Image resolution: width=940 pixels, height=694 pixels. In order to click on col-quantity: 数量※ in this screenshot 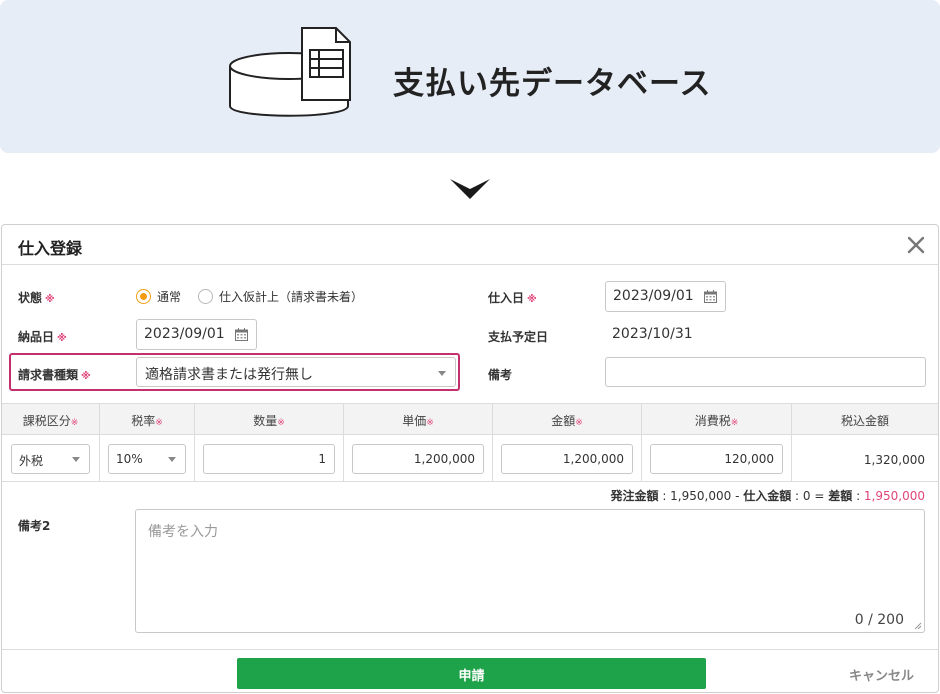, I will do `click(269, 419)`.